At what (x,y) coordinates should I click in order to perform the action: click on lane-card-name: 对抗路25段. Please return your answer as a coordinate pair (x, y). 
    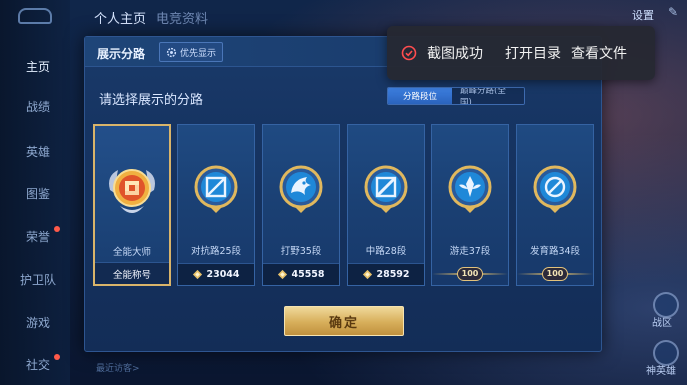
    Looking at the image, I should click on (216, 251).